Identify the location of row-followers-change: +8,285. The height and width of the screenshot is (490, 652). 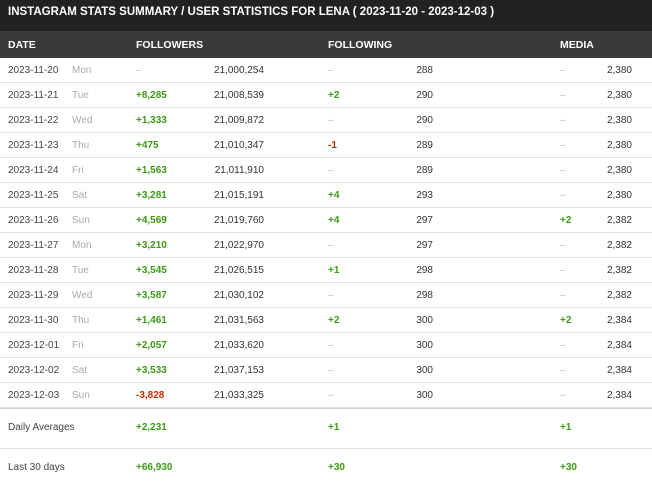
(151, 95).